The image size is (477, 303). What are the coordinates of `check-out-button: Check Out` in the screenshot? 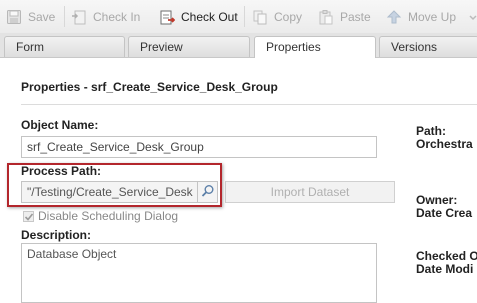 It's located at (198, 16).